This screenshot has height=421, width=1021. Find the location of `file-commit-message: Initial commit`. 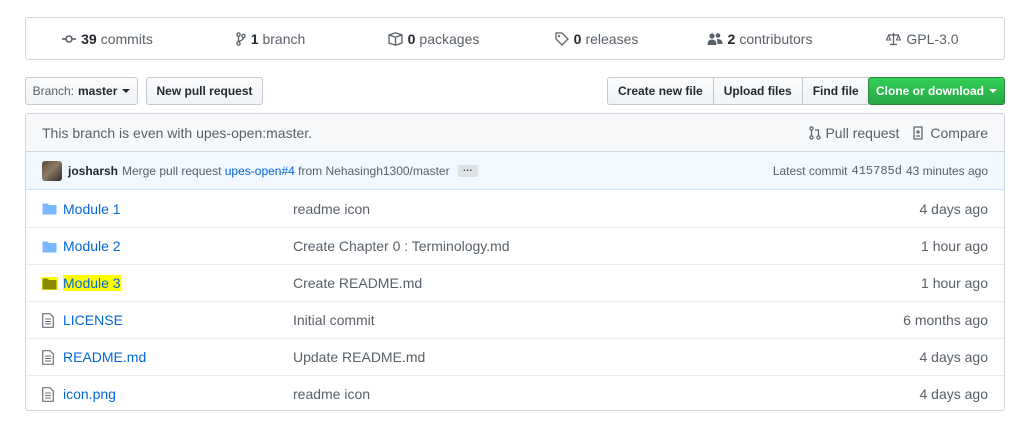

file-commit-message: Initial commit is located at coordinates (598, 320).